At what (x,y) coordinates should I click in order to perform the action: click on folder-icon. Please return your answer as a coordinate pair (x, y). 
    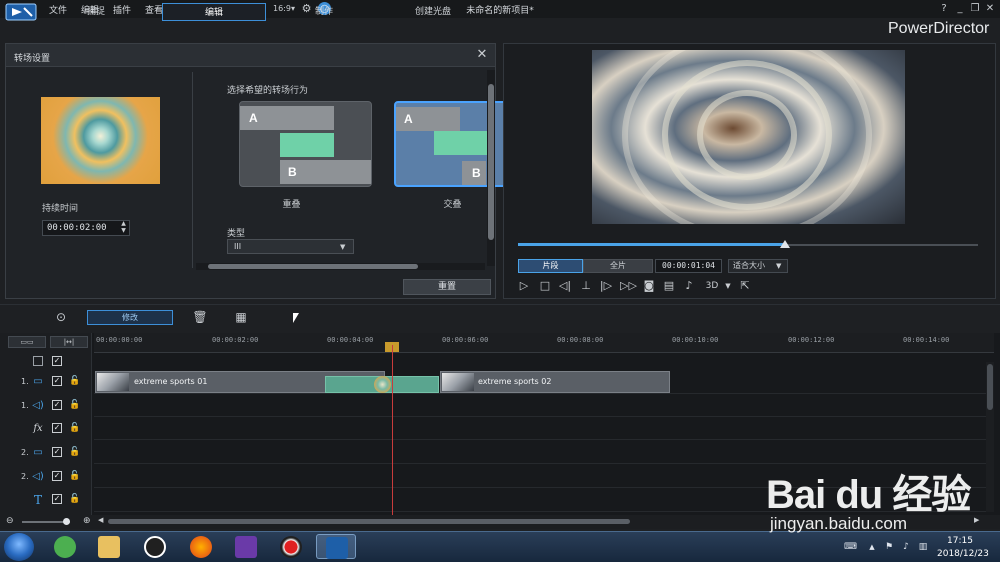
    Looking at the image, I should click on (109, 547).